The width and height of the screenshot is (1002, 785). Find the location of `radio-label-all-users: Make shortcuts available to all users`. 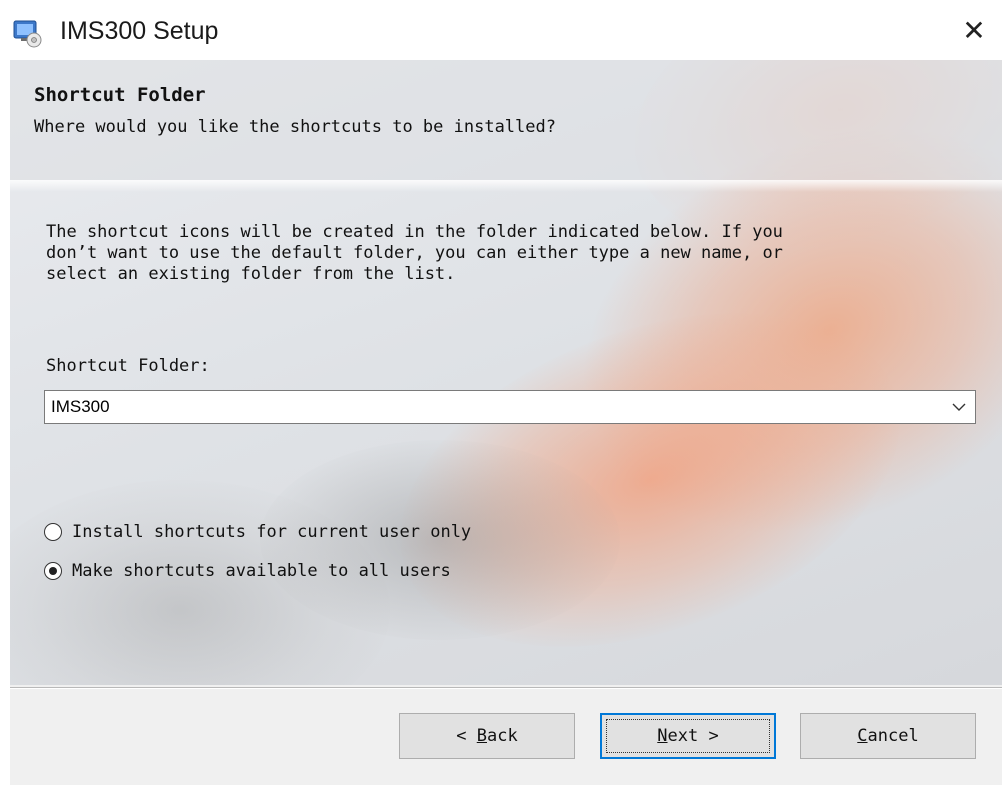

radio-label-all-users: Make shortcuts available to all users is located at coordinates (261, 571).